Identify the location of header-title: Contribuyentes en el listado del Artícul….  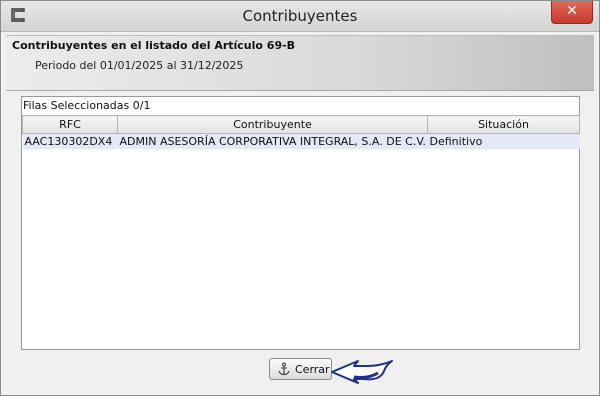
(154, 45).